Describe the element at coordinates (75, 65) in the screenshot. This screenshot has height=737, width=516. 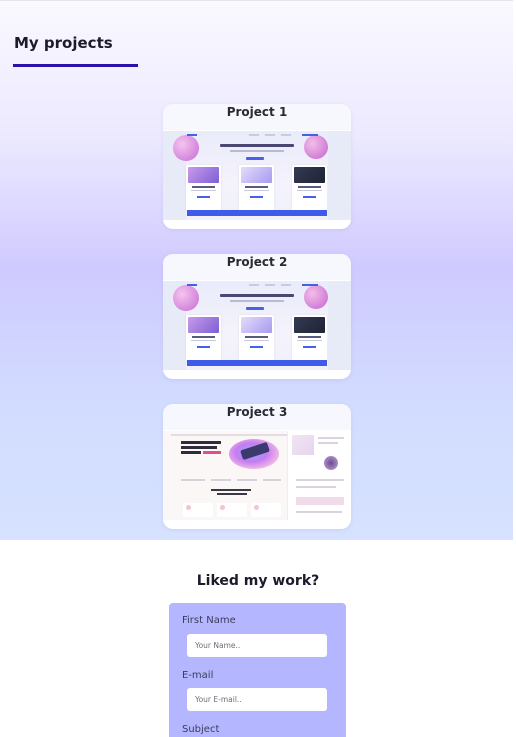
I see `title-underline` at that location.